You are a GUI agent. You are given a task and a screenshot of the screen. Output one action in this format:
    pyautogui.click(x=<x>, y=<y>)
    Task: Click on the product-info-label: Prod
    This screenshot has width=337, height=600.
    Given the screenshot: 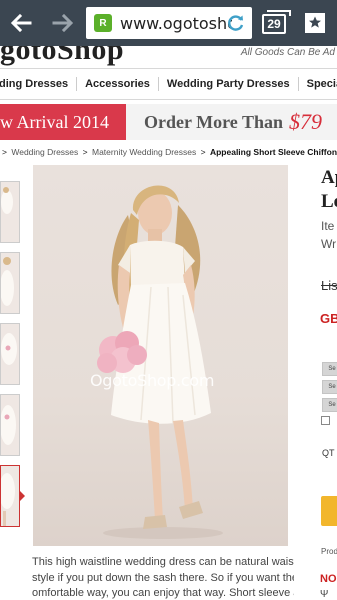 What is the action you would take?
    pyautogui.click(x=329, y=551)
    